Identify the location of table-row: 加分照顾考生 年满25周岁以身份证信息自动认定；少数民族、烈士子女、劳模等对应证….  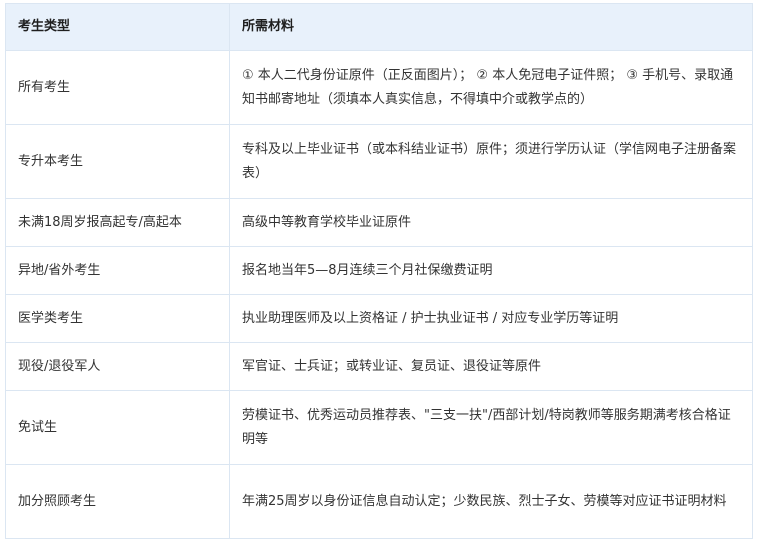
(379, 501).